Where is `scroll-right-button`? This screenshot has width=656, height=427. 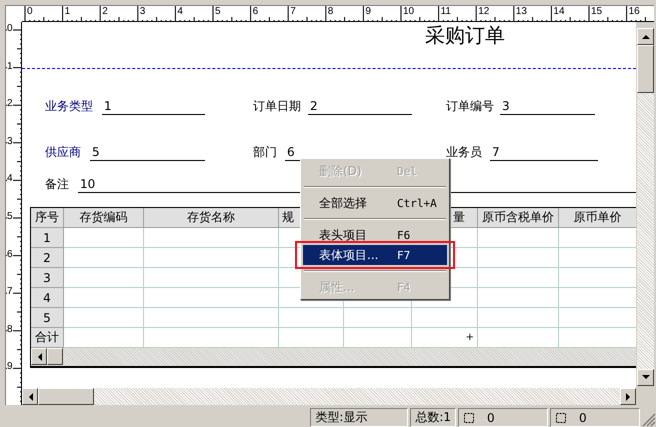
scroll-right-button is located at coordinates (628, 396).